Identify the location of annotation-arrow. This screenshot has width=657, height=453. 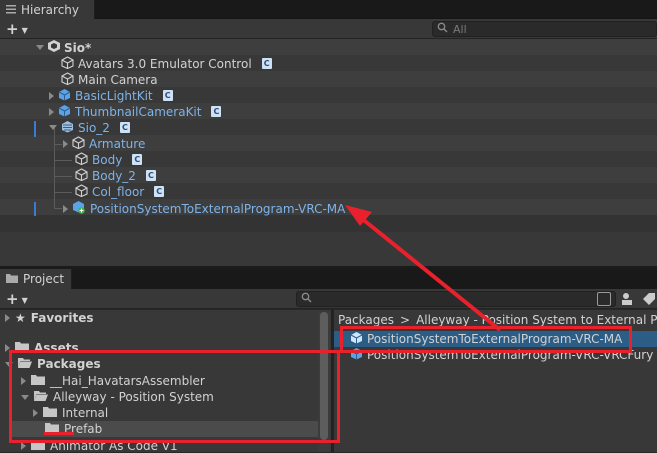
(423, 268).